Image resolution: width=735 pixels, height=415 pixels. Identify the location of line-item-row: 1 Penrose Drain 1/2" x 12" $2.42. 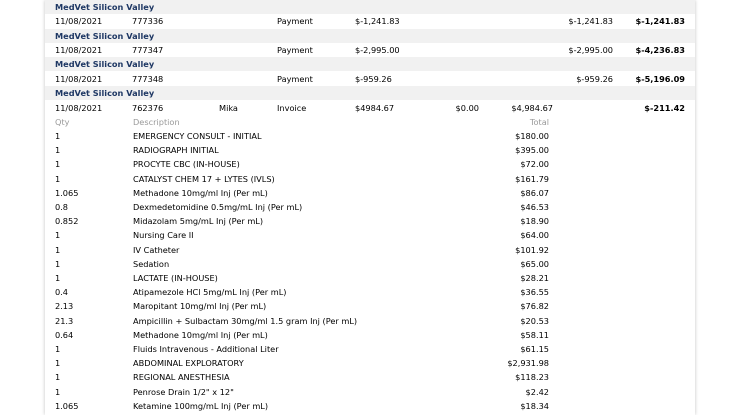
(370, 392).